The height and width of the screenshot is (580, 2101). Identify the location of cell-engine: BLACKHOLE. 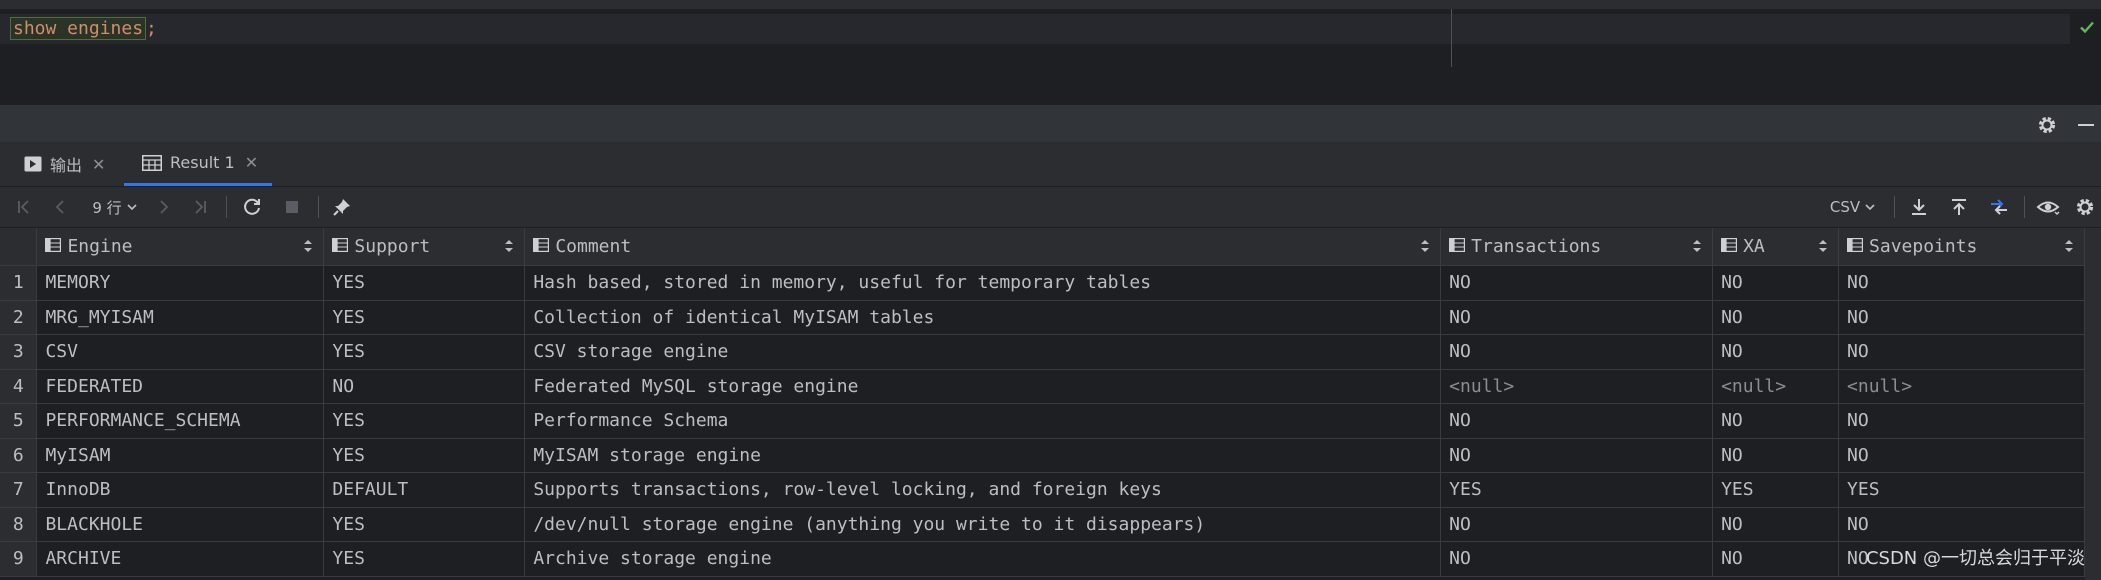
(180, 524).